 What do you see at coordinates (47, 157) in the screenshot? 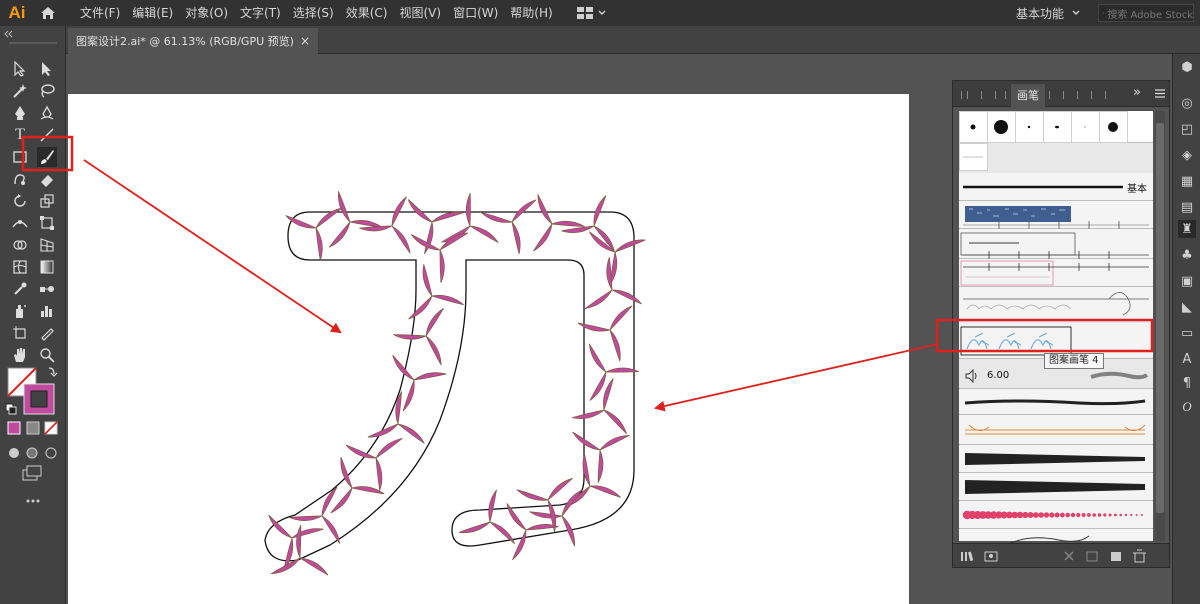
I see `paintbrush-tool-icon` at bounding box center [47, 157].